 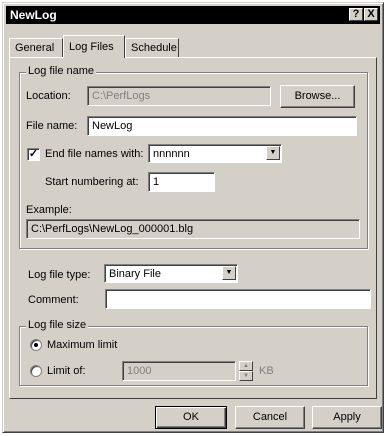 I want to click on spin-down-icon: ▼, so click(x=246, y=376).